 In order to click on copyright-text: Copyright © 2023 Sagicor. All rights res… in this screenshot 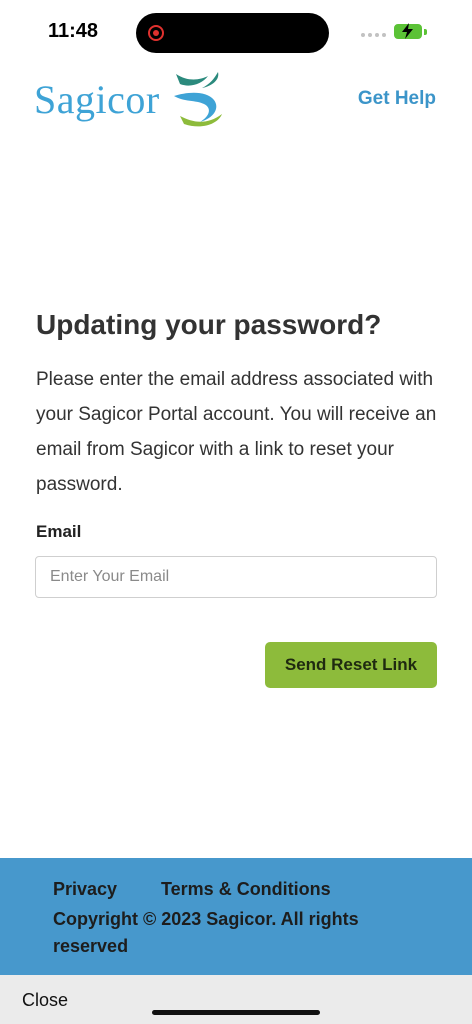, I will do `click(206, 932)`.